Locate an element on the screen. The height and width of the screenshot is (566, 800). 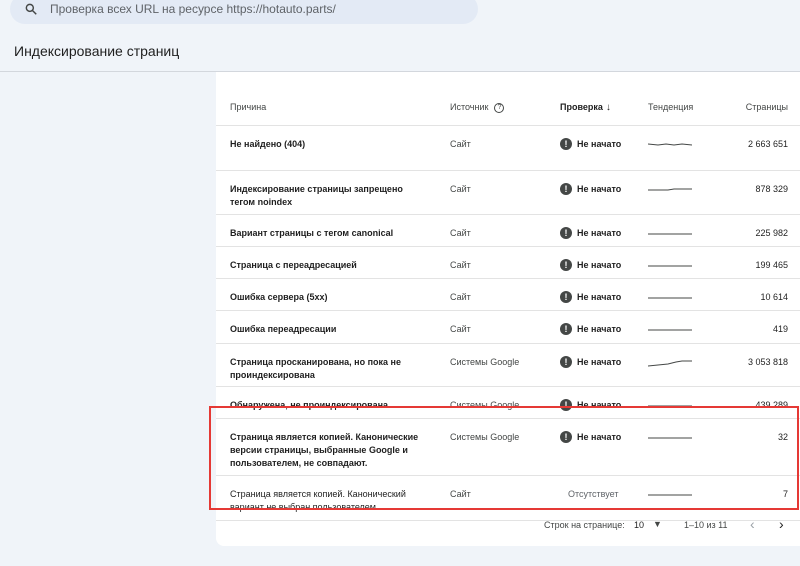
chevron-right-icon: › is located at coordinates (781, 524).